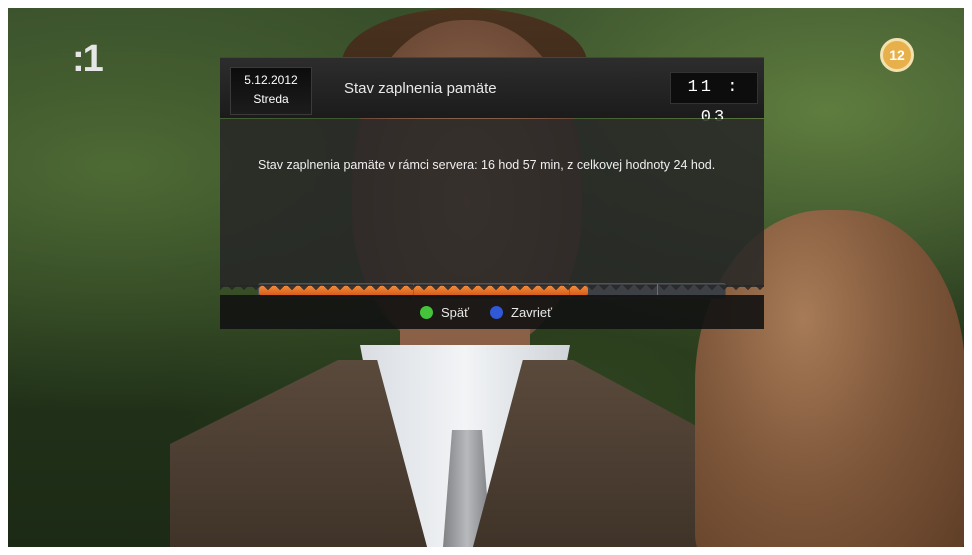 Image resolution: width=972 pixels, height=555 pixels. What do you see at coordinates (714, 99) in the screenshot?
I see `clock: 11 : 03` at bounding box center [714, 99].